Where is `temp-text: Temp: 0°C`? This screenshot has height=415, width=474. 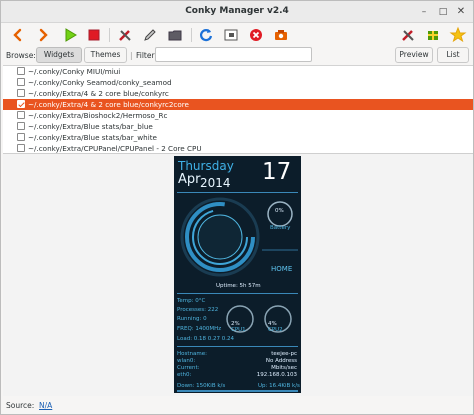 temp-text: Temp: 0°C is located at coordinates (191, 301).